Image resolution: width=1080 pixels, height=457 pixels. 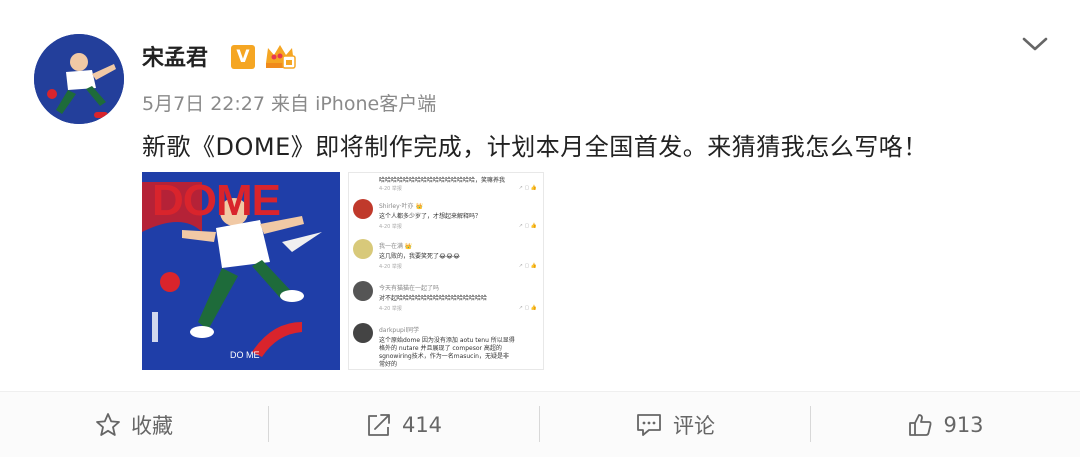 What do you see at coordinates (281, 57) in the screenshot?
I see `crown-icon` at bounding box center [281, 57].